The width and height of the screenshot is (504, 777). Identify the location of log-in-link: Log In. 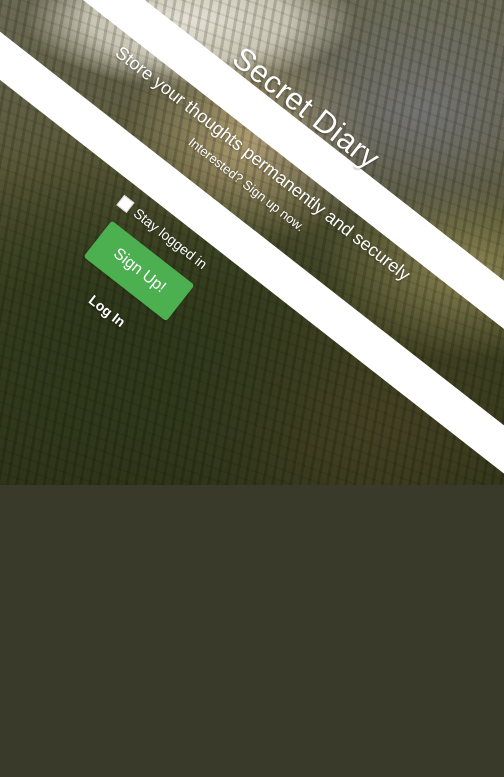
(107, 311).